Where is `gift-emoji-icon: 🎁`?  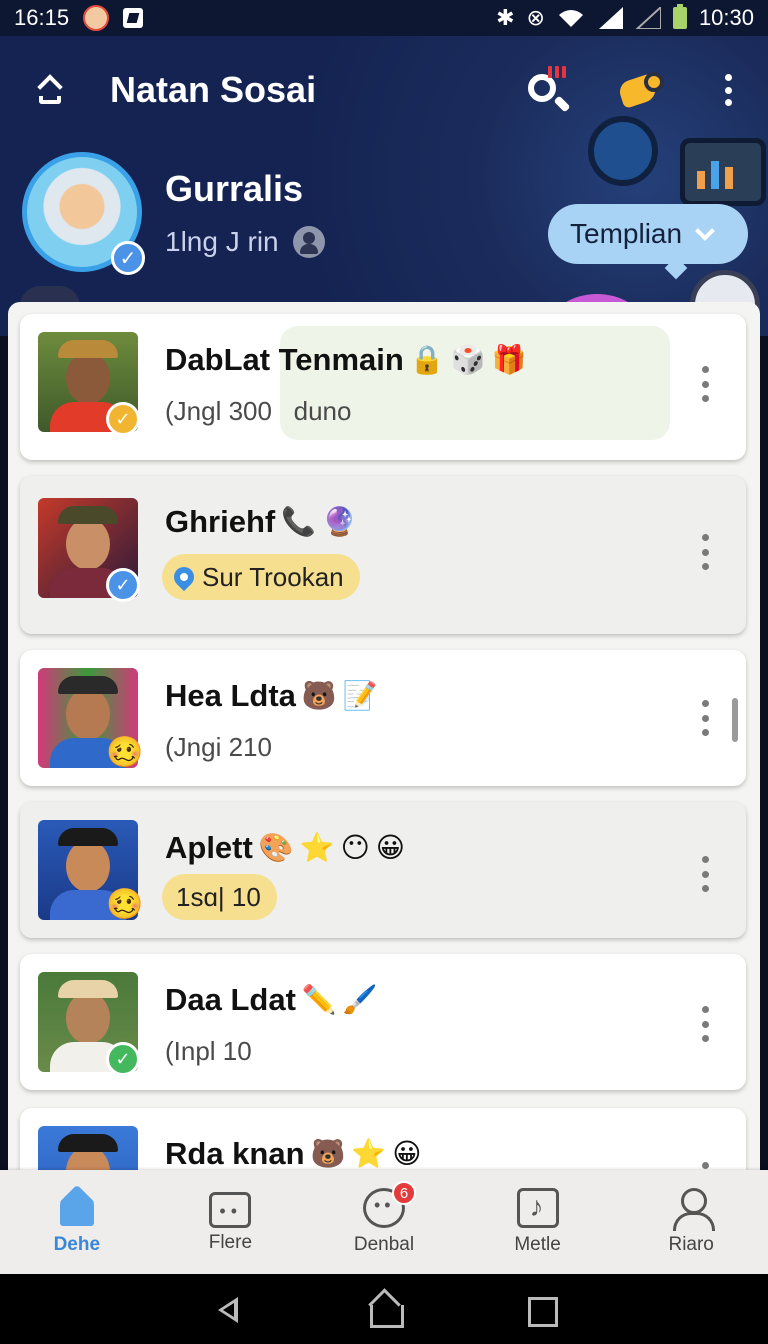
gift-emoji-icon: 🎁 is located at coordinates (509, 359).